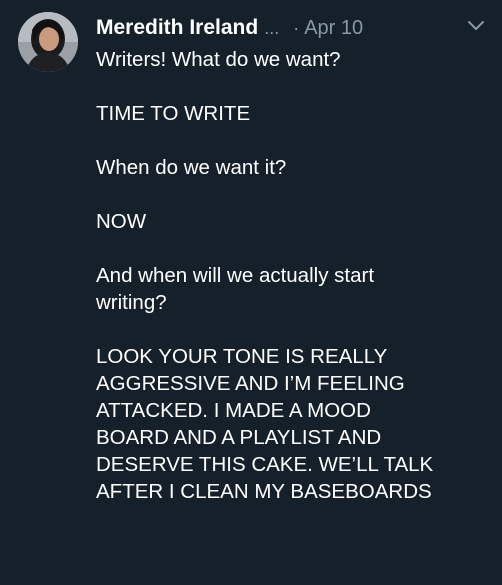  What do you see at coordinates (131, 302) in the screenshot?
I see `tweet-line: writing?` at bounding box center [131, 302].